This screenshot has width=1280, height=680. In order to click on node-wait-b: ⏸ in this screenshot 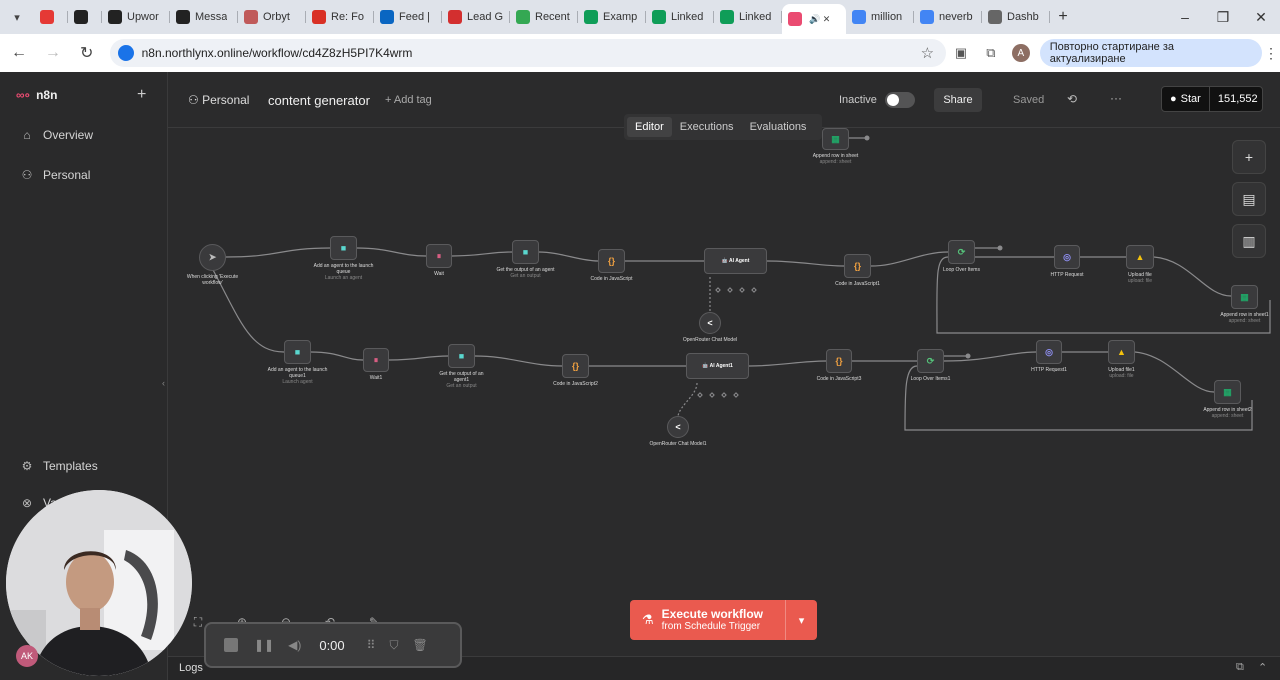, I will do `click(376, 360)`.